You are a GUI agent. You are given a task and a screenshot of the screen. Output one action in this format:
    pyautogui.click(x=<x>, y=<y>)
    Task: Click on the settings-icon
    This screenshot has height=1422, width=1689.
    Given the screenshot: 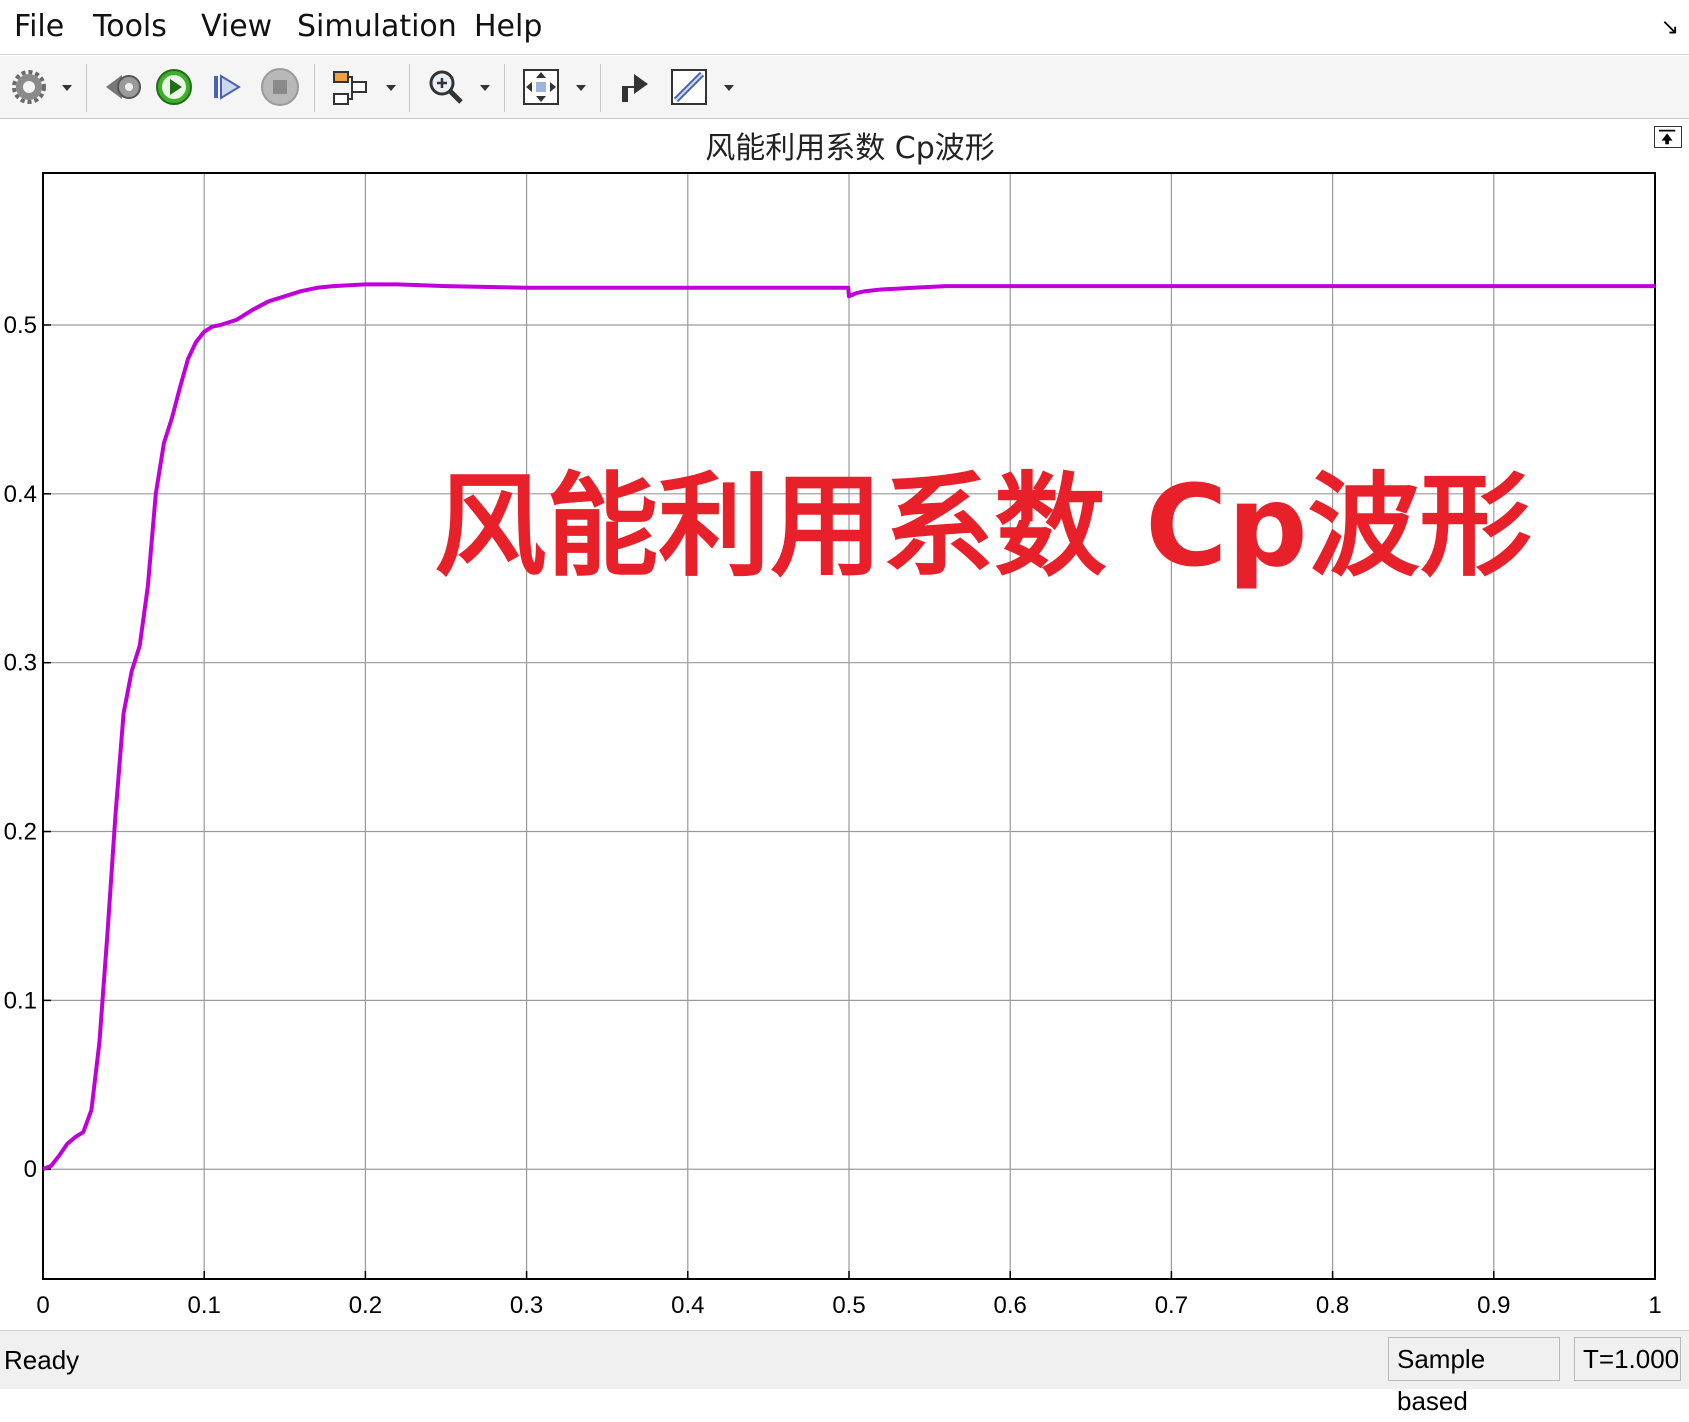 What is the action you would take?
    pyautogui.click(x=29, y=87)
    